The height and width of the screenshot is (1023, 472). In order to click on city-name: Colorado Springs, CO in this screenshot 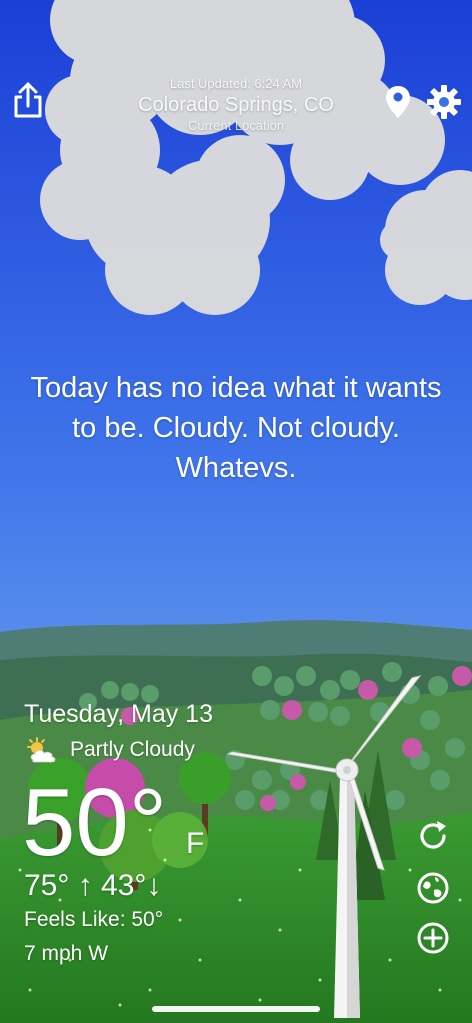, I will do `click(236, 105)`.